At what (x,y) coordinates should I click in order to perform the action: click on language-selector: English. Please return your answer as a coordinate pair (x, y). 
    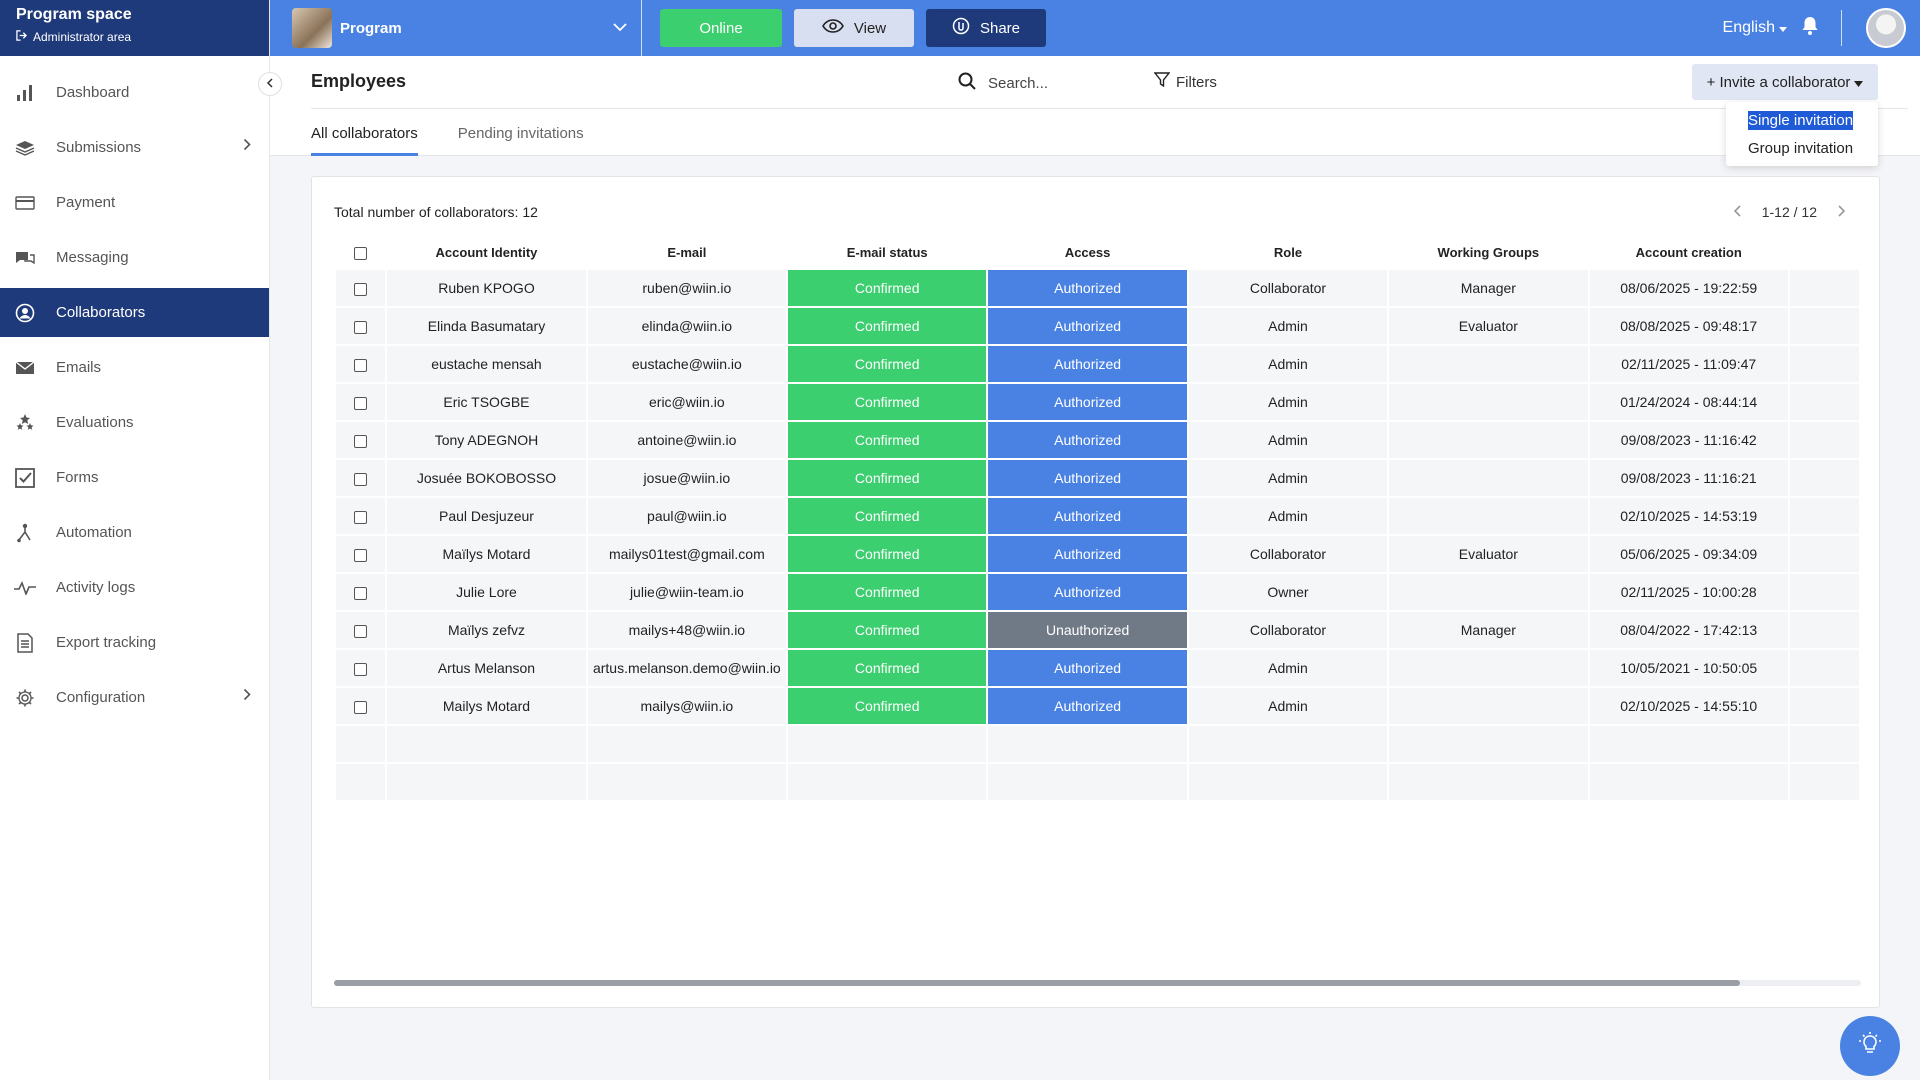
    Looking at the image, I should click on (1755, 28).